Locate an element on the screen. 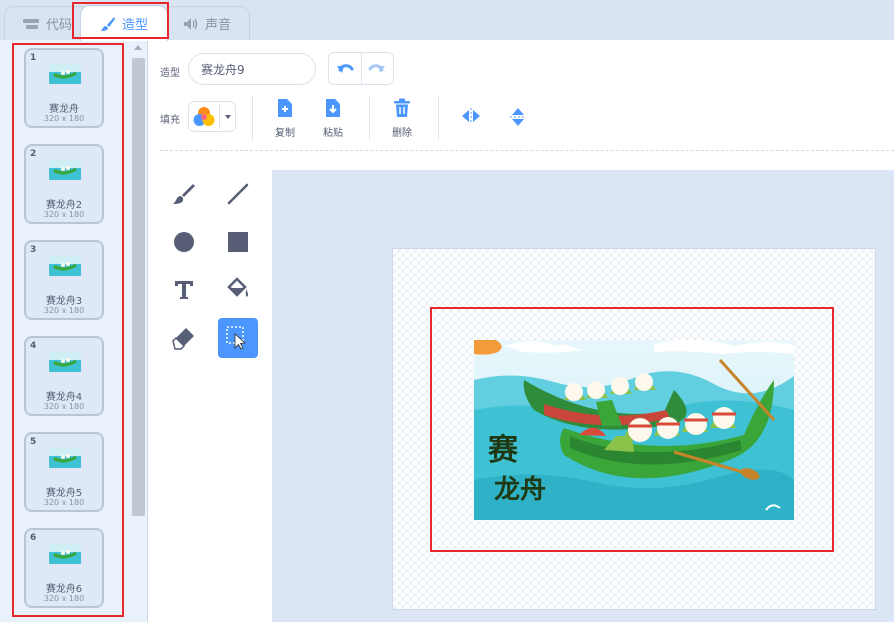 Image resolution: width=894 pixels, height=622 pixels. delete-button: 删除 is located at coordinates (402, 118).